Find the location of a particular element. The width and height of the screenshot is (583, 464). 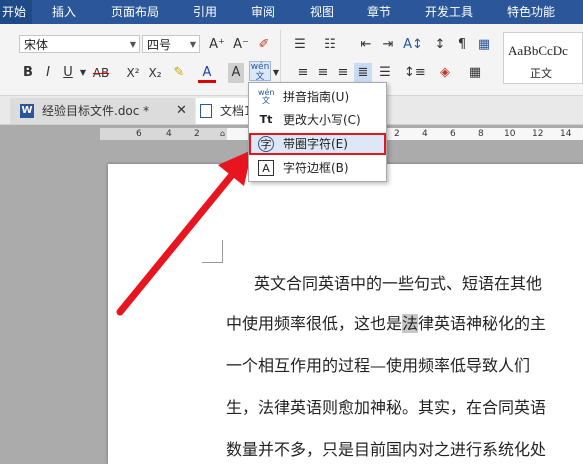

menu-item-label: 带圈字符(E) is located at coordinates (315, 144).